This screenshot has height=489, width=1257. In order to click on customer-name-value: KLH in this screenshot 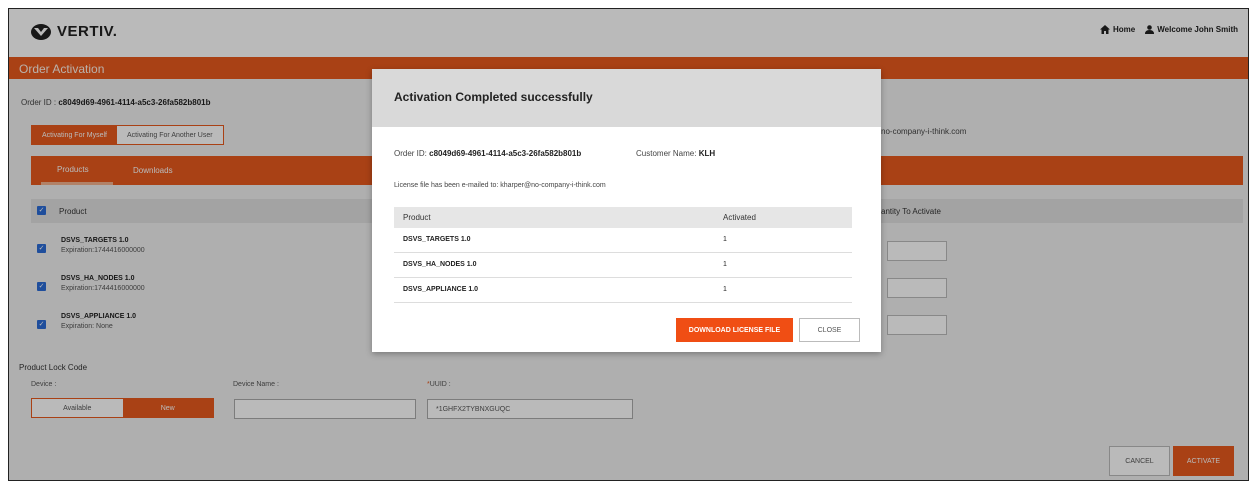, I will do `click(707, 153)`.